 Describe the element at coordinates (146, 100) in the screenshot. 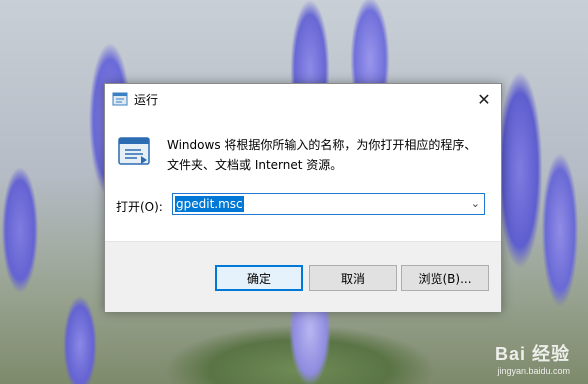

I see `dialog-title: 运行` at that location.